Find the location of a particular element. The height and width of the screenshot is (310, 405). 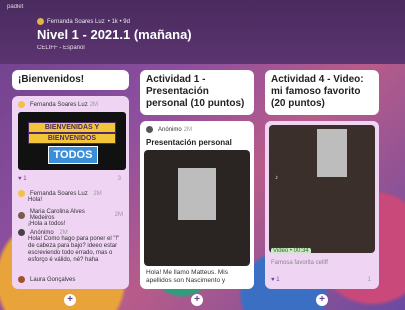

banner-line-2: BIENVENIDOS is located at coordinates (72, 138).